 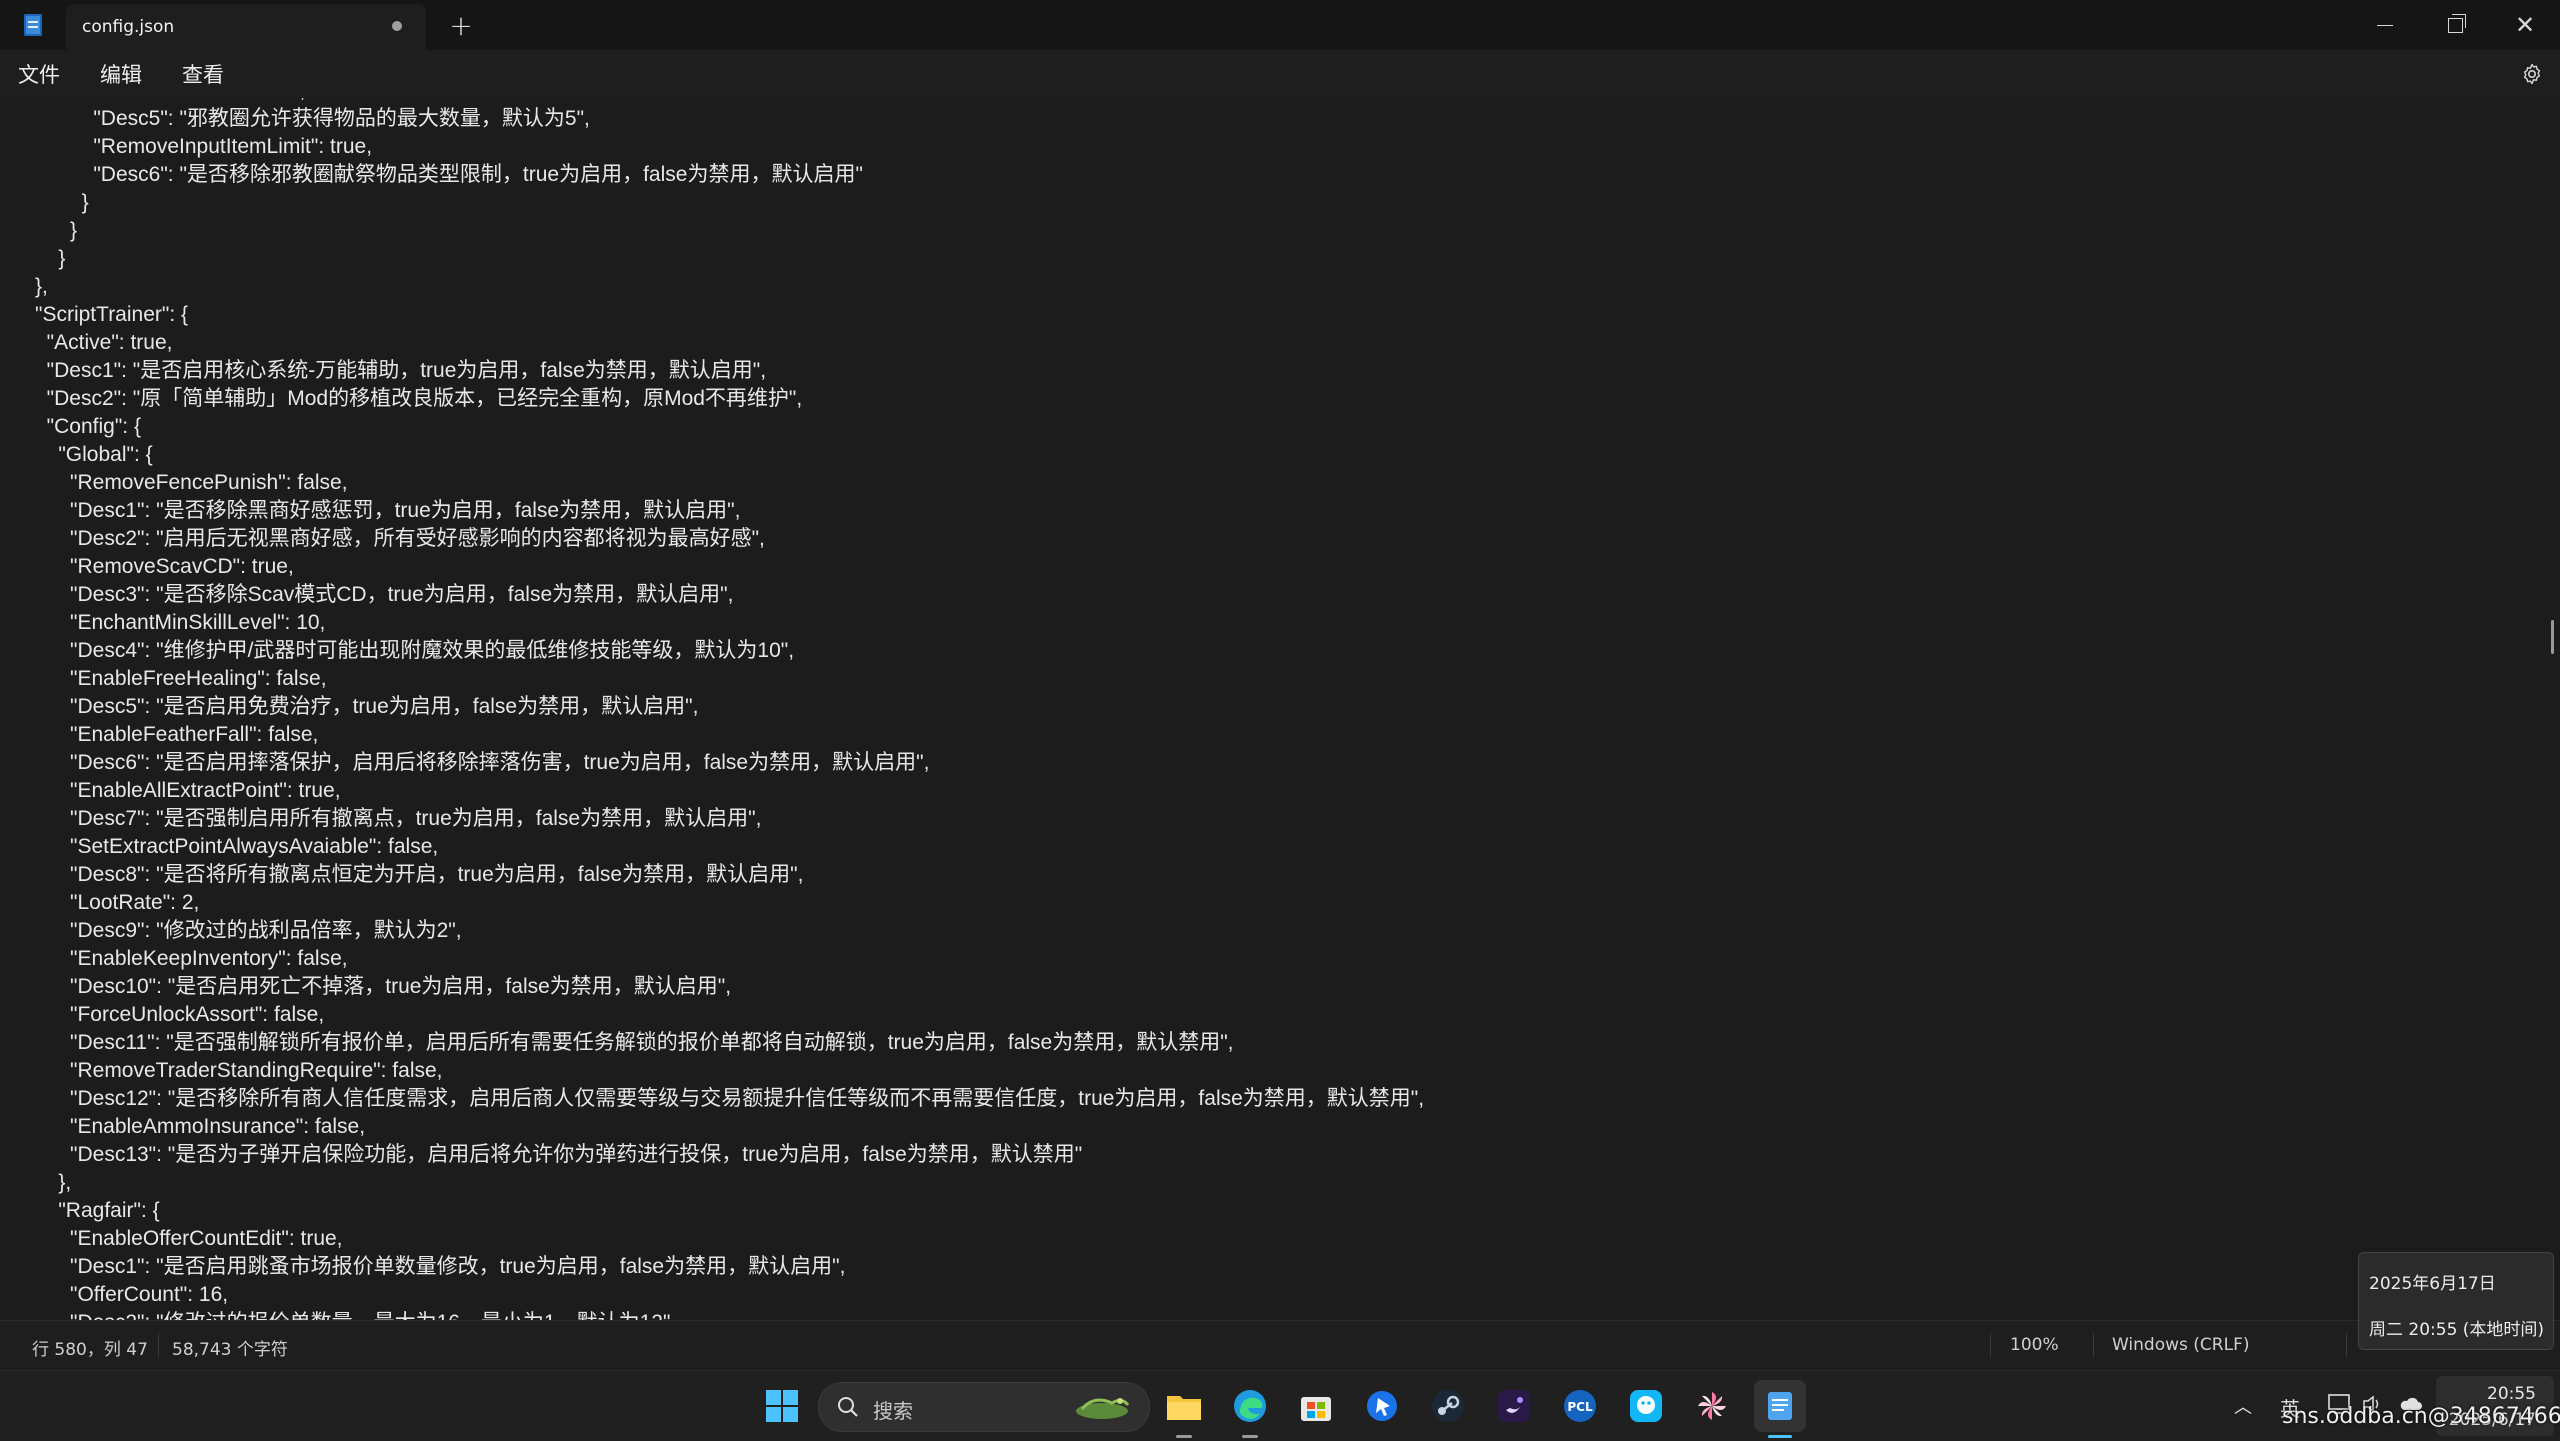 What do you see at coordinates (128, 27) in the screenshot?
I see `tab-title: config.json` at bounding box center [128, 27].